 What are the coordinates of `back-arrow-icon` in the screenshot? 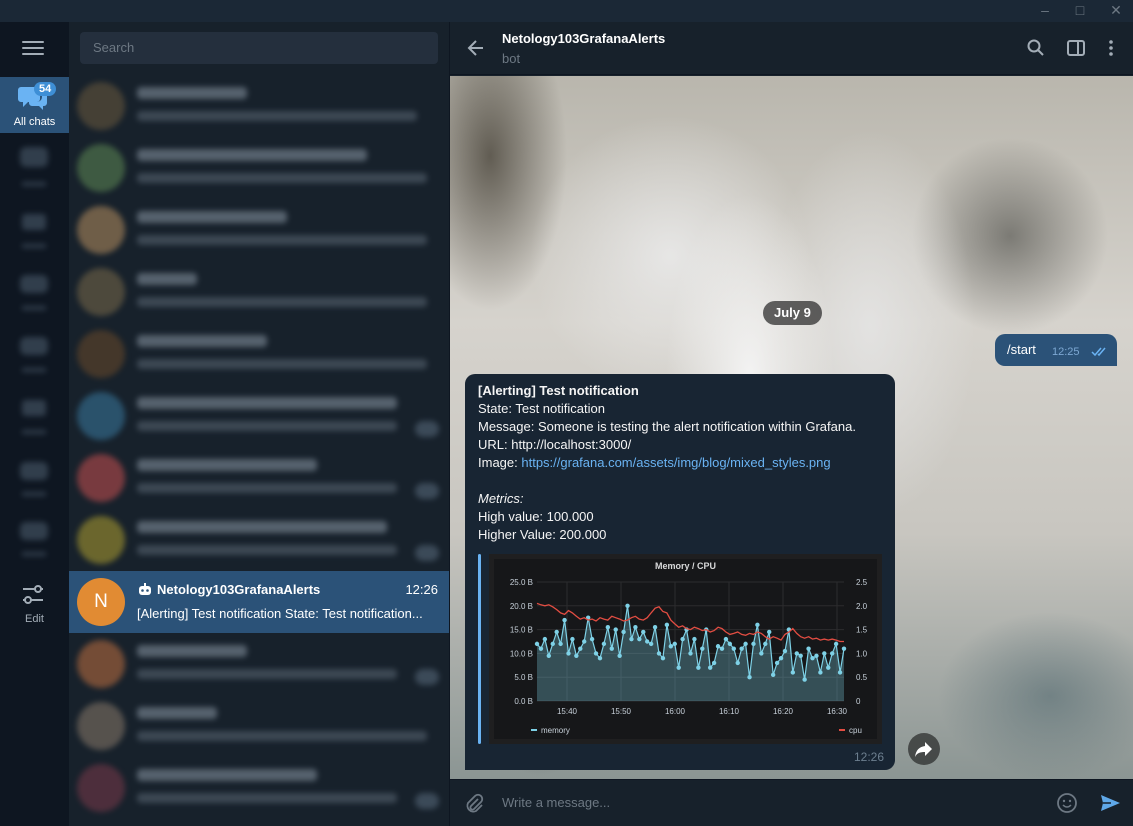 It's located at (476, 48).